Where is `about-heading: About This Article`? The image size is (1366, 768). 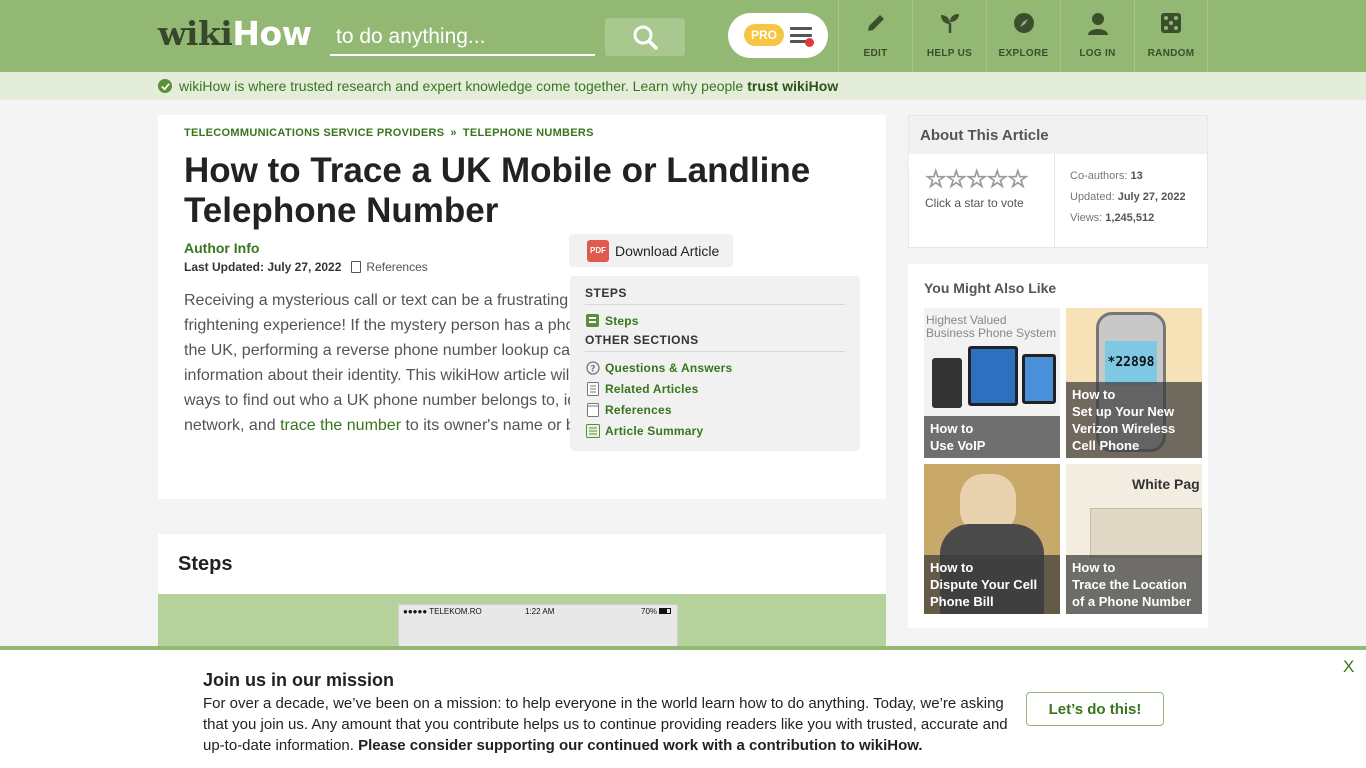
about-heading: About This Article is located at coordinates (1058, 135).